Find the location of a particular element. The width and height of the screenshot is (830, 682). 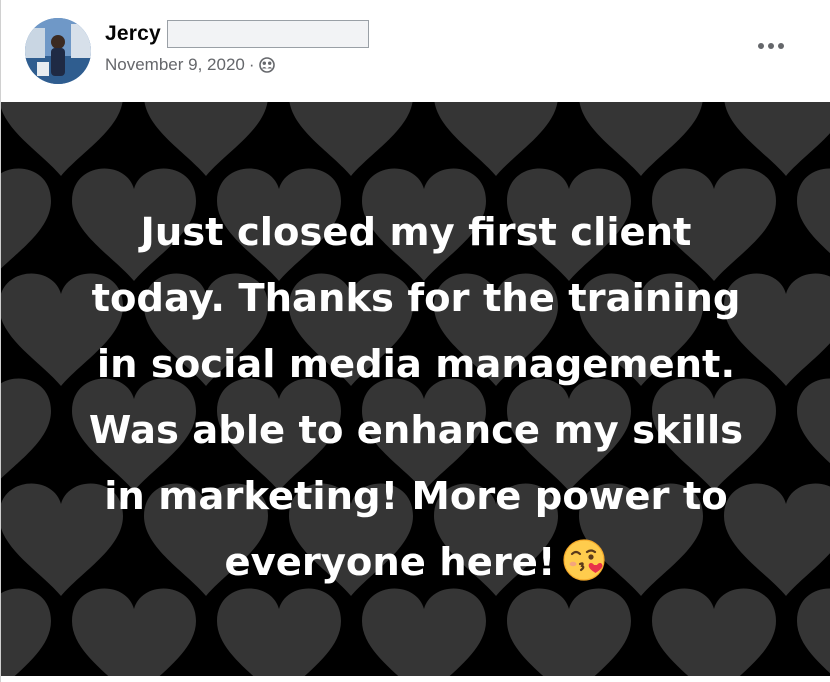

author-name: Jercy is located at coordinates (133, 34).